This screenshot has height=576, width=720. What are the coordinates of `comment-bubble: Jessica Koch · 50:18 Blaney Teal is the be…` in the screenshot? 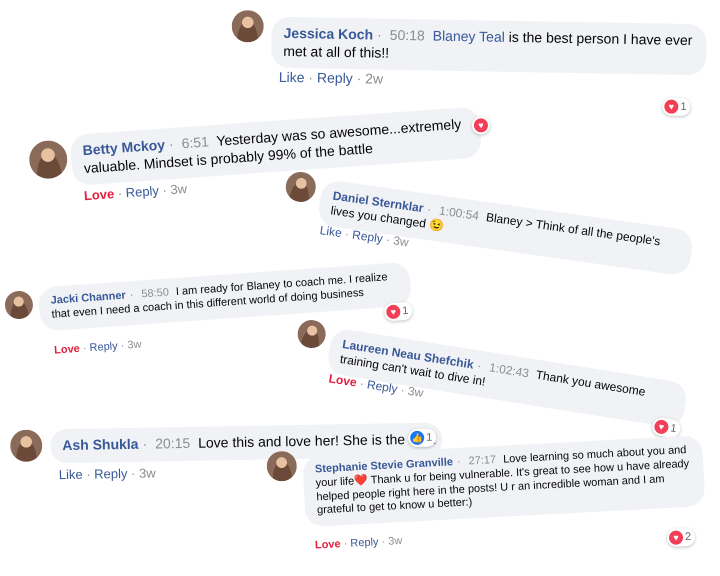 It's located at (488, 46).